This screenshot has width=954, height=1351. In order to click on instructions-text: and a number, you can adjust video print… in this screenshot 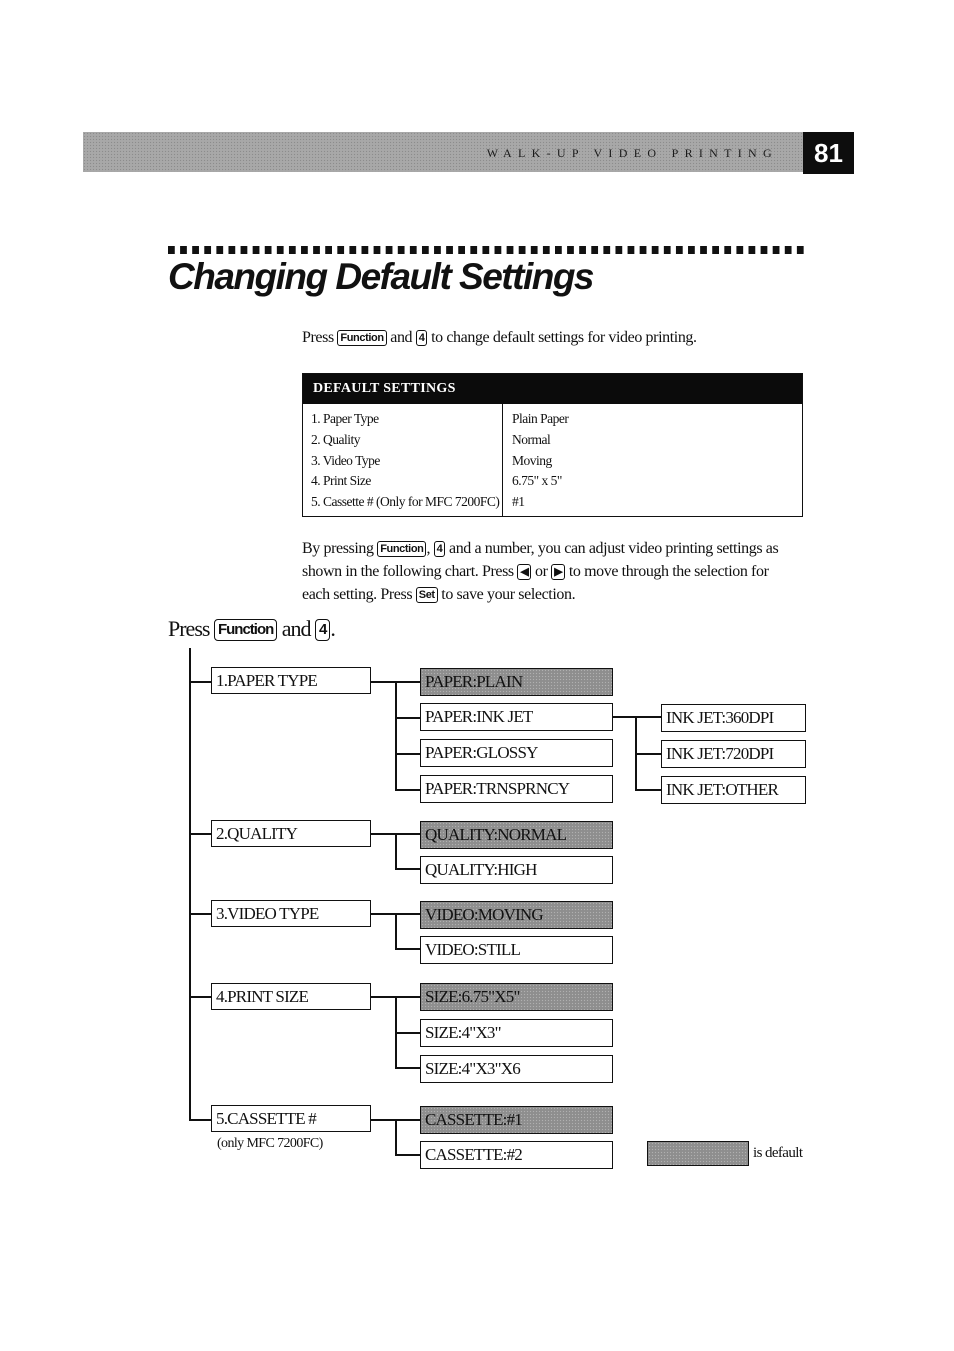, I will do `click(614, 548)`.